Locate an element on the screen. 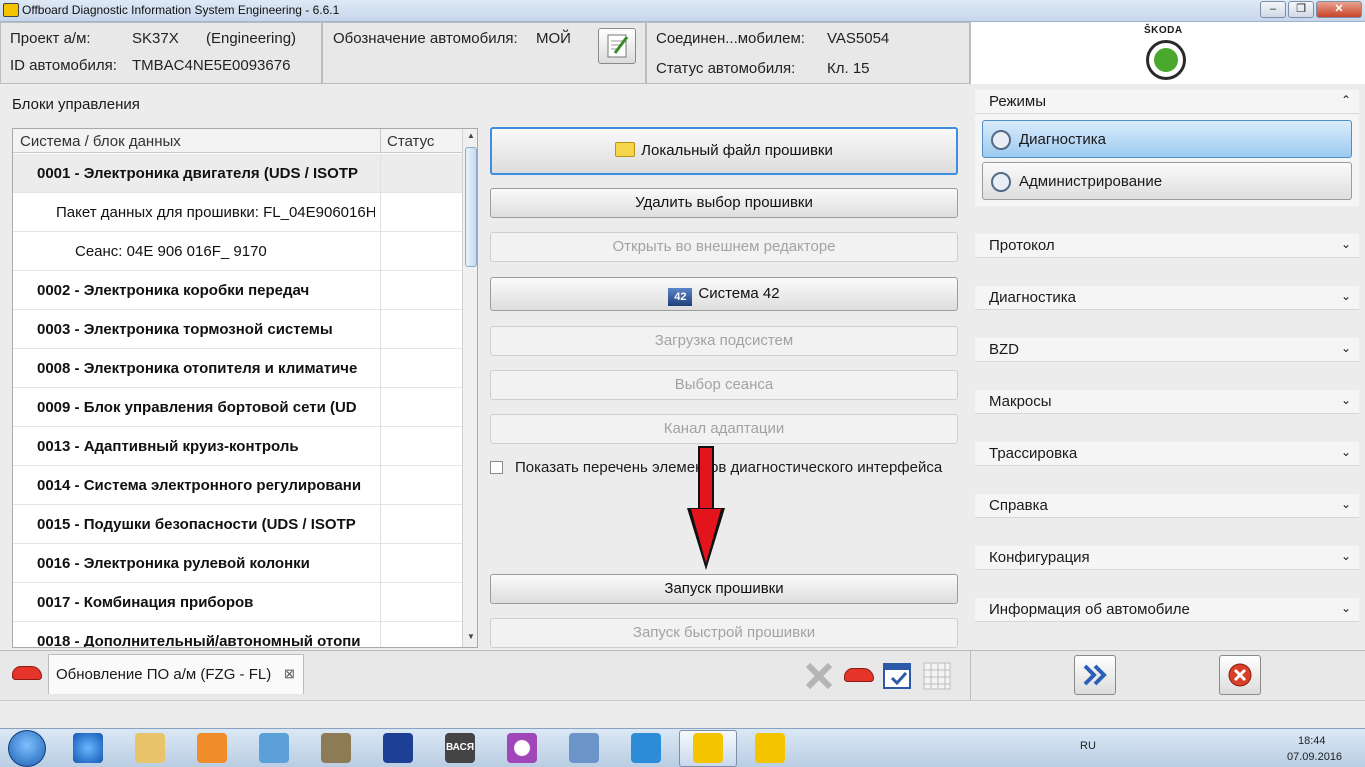  row-label: 0008 - Электроника отопителя и климатиче is located at coordinates (197, 368).